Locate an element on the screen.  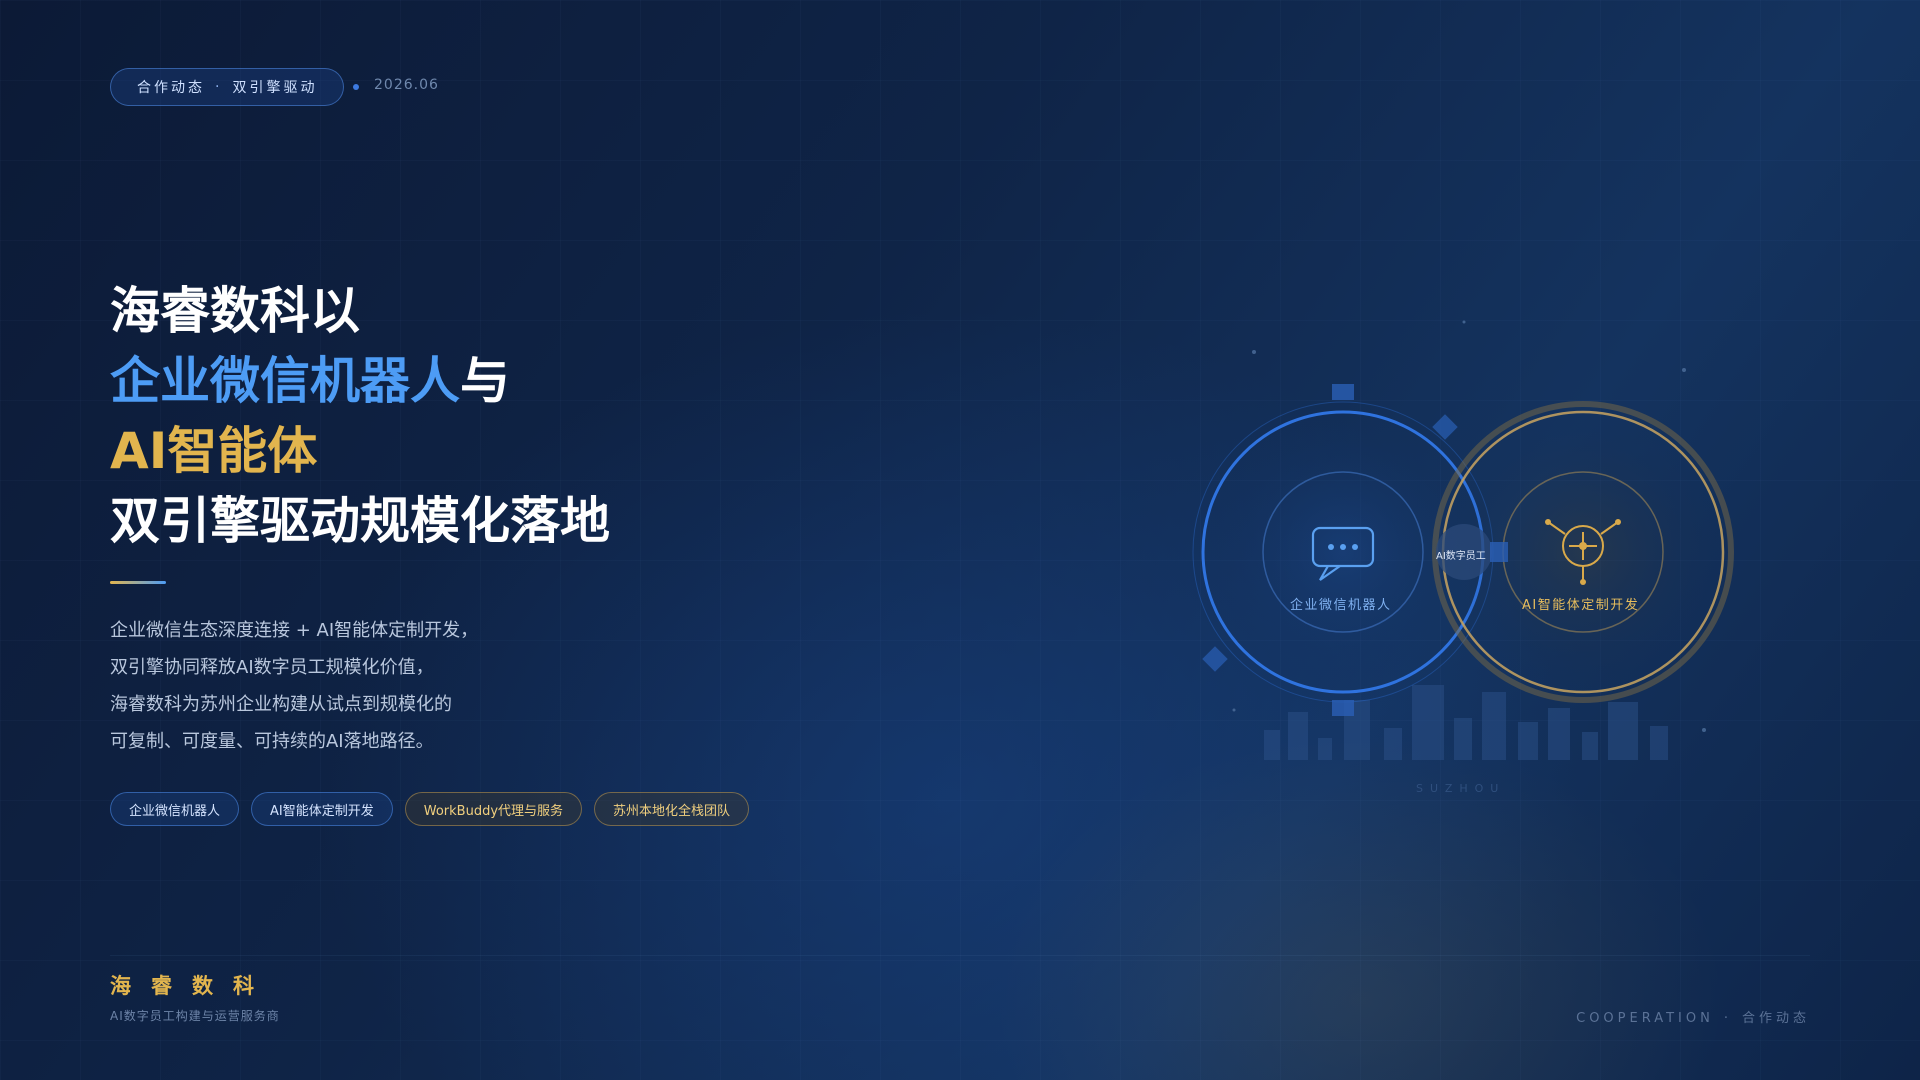
category-tag: 合作动态 · 双引擎驱动 is located at coordinates (227, 87).